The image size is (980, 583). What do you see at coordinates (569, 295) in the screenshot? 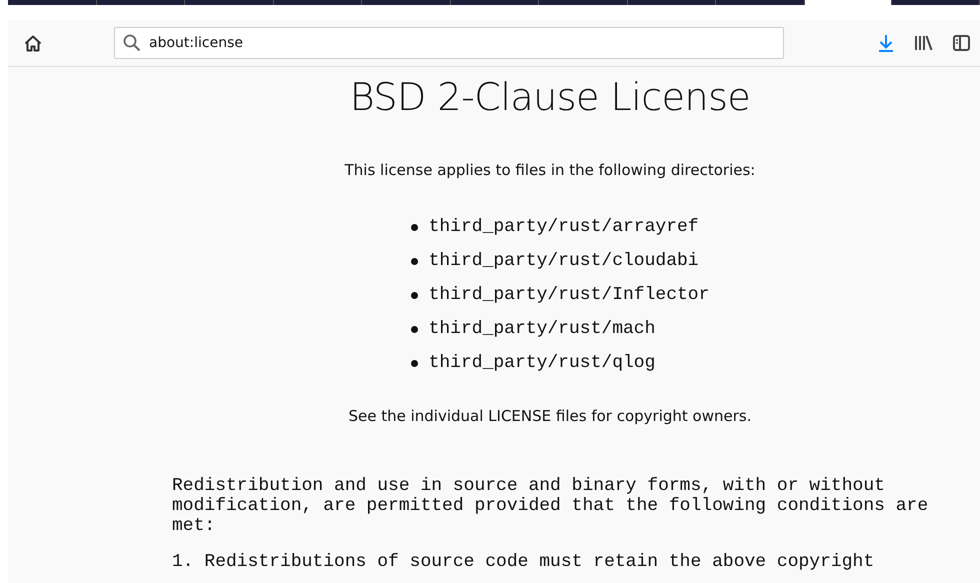
I see `directory-path: third_party/rust/Inflector` at bounding box center [569, 295].